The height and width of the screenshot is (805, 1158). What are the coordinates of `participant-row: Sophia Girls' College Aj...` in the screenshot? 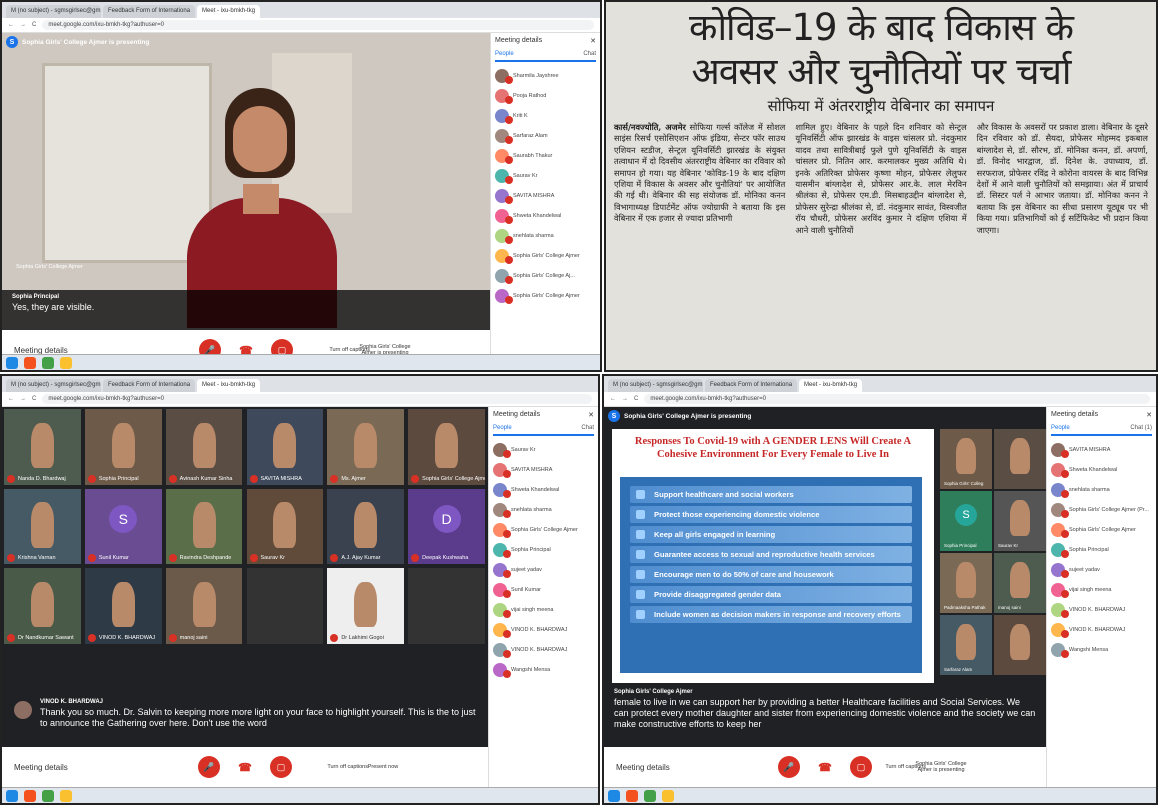 It's located at (545, 276).